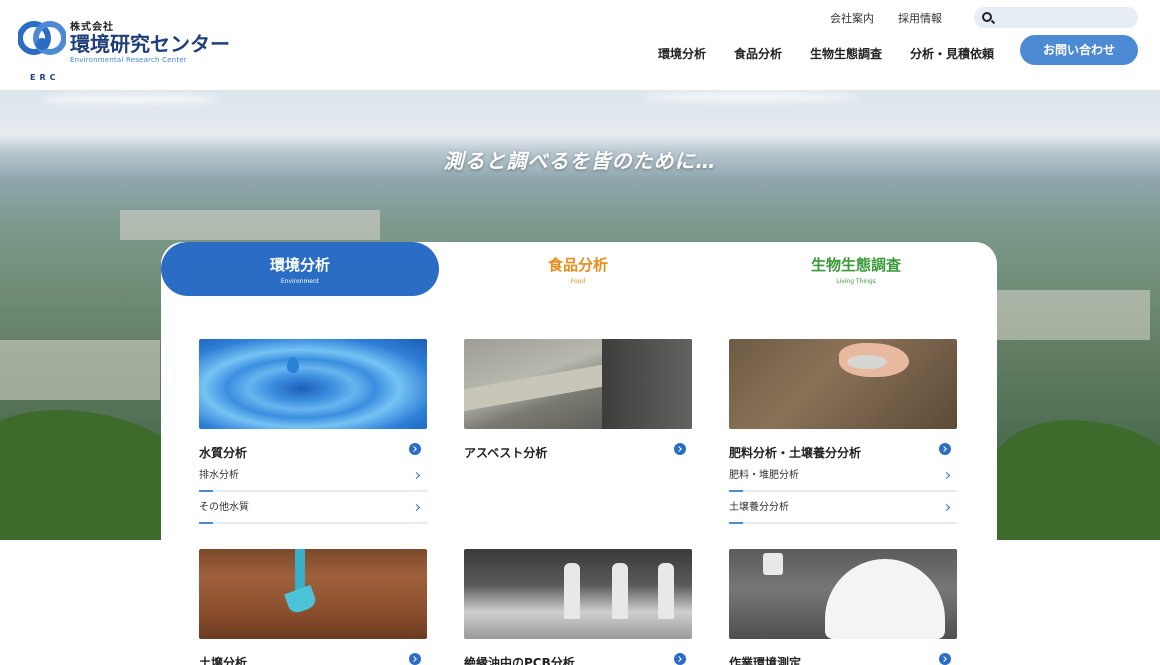 This screenshot has height=665, width=1160. I want to click on card-title: アスベスト分析, so click(506, 453).